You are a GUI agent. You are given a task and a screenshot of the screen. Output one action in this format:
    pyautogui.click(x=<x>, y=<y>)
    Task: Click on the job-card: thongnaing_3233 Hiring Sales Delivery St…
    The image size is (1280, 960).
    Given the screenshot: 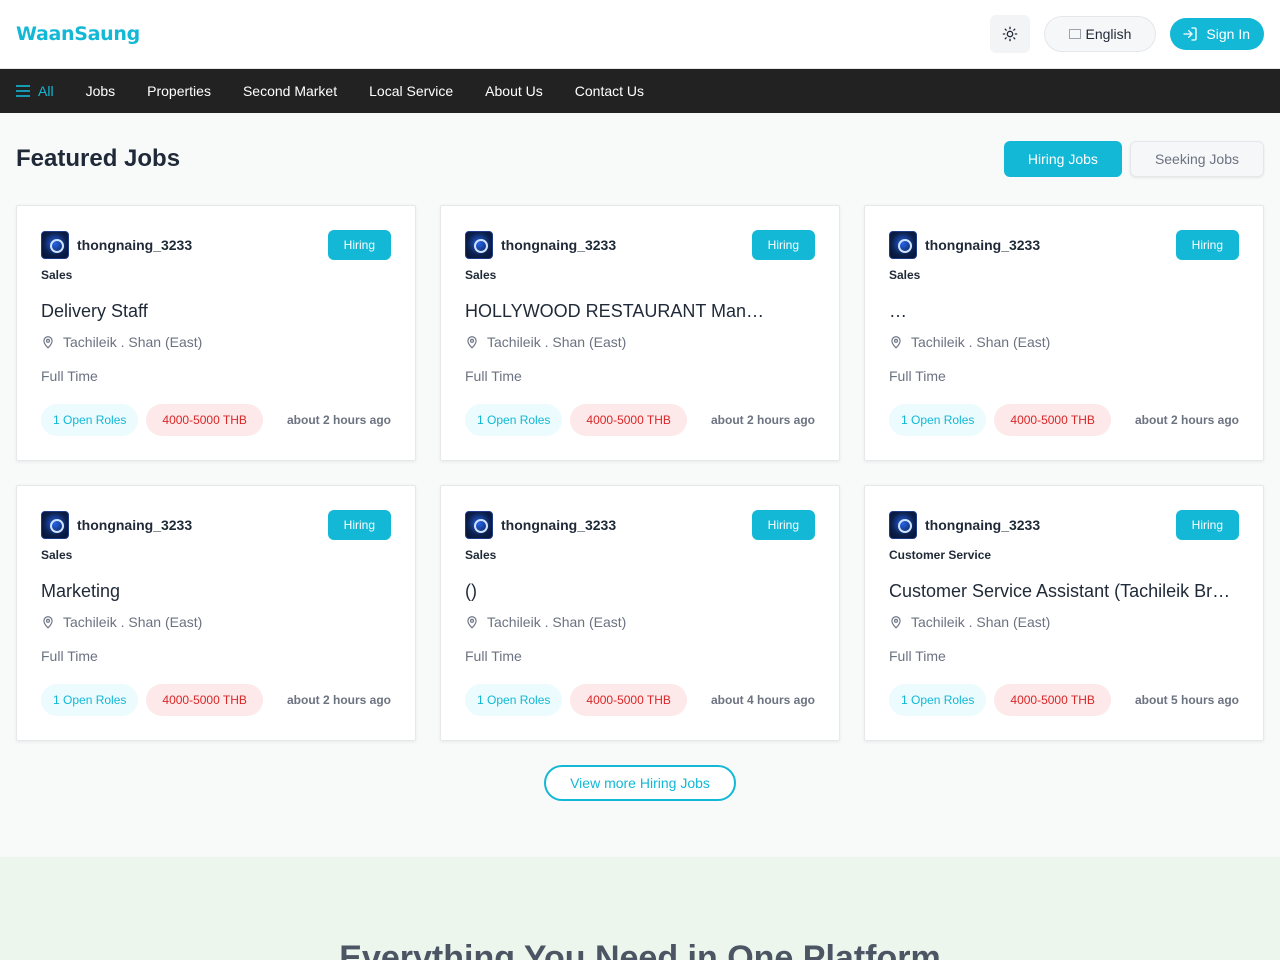 What is the action you would take?
    pyautogui.click(x=216, y=333)
    